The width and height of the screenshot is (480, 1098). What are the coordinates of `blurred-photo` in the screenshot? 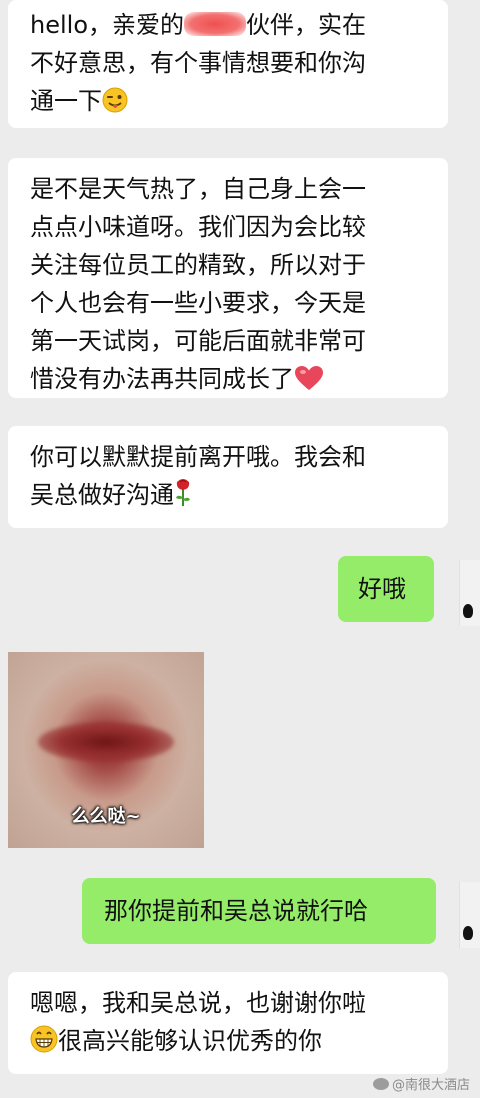 It's located at (106, 742).